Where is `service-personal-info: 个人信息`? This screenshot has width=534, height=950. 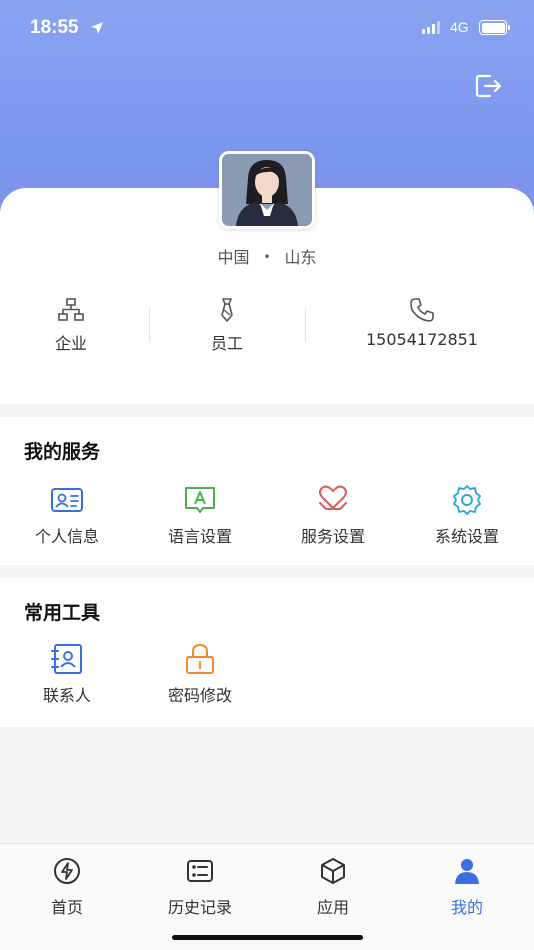
service-personal-info: 个人信息 is located at coordinates (67, 515).